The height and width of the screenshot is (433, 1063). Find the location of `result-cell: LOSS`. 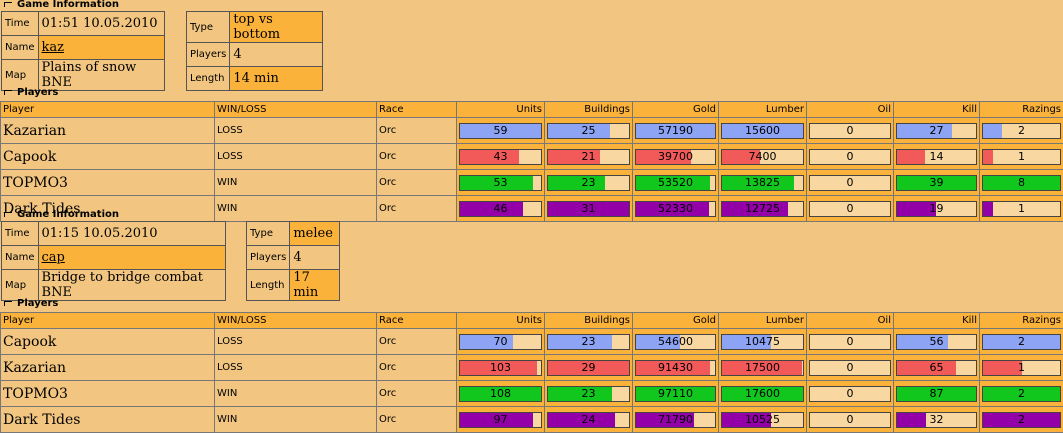

result-cell: LOSS is located at coordinates (296, 342).